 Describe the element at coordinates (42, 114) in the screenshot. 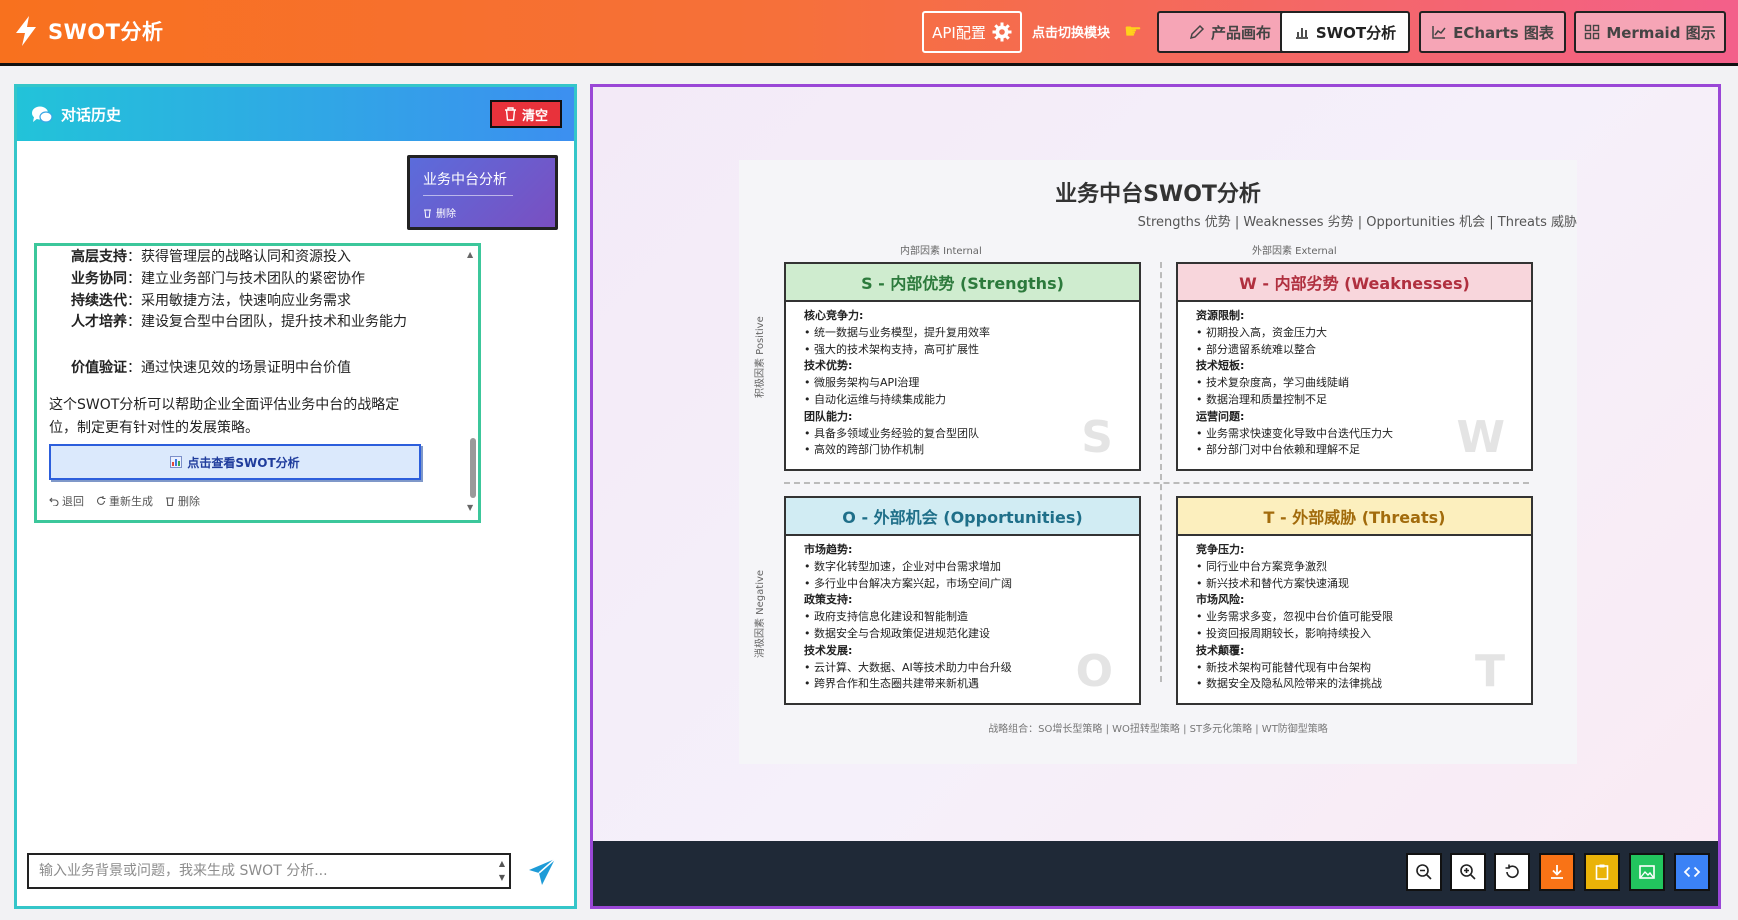

I see `chat-bubbles-icon` at that location.